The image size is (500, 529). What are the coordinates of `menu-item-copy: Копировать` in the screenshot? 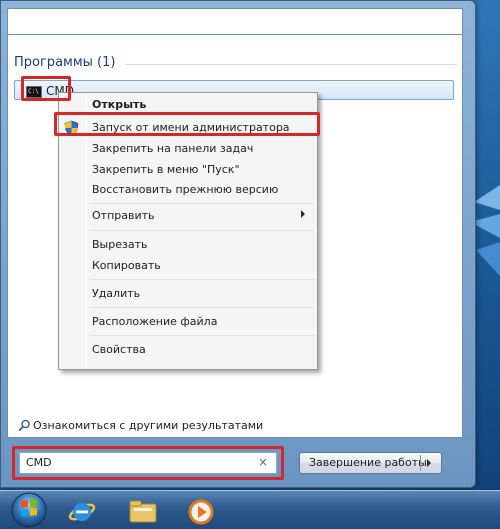 It's located at (126, 265).